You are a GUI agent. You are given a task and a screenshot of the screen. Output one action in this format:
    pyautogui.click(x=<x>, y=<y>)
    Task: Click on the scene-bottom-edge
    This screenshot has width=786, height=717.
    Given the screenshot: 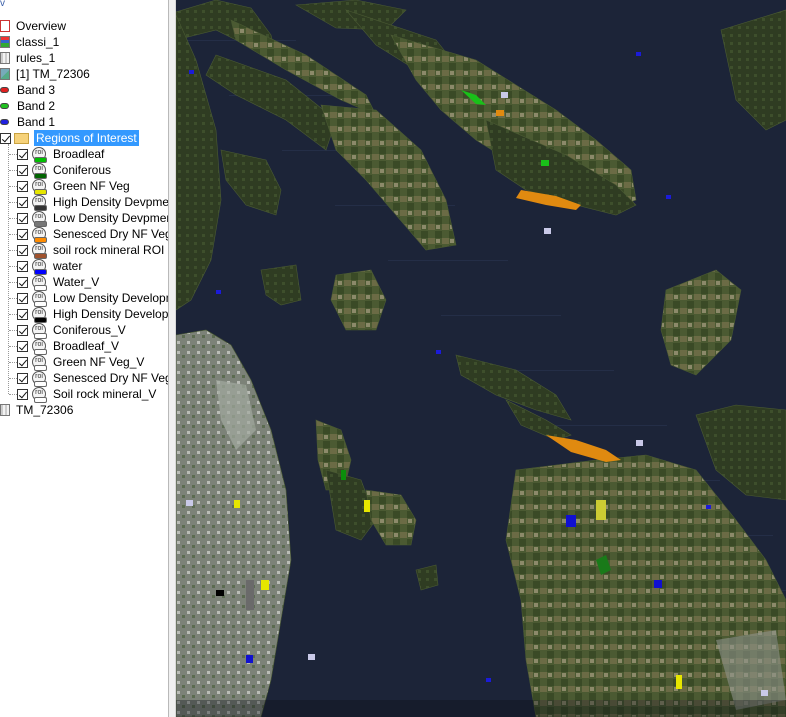 What is the action you would take?
    pyautogui.click(x=481, y=708)
    